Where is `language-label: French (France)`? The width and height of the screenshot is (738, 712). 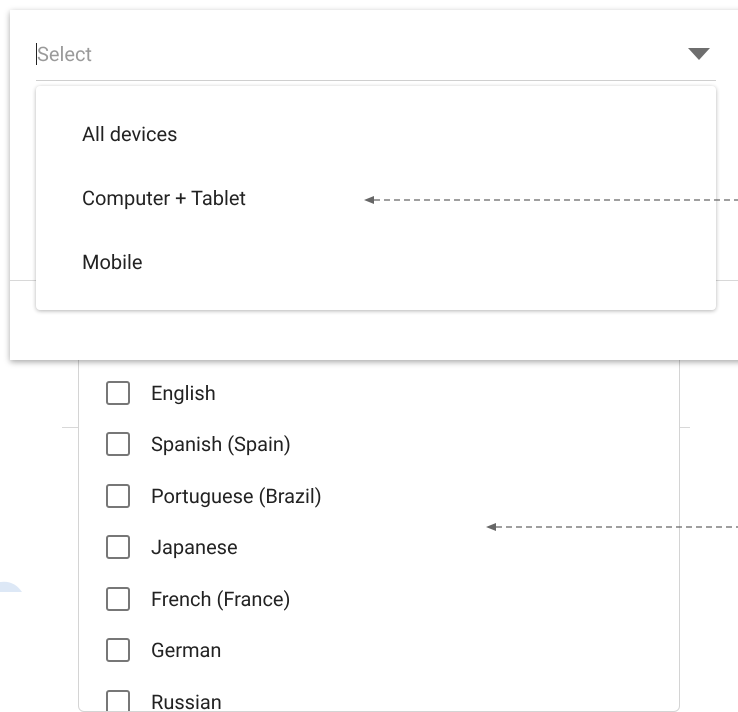 language-label: French (France) is located at coordinates (220, 598).